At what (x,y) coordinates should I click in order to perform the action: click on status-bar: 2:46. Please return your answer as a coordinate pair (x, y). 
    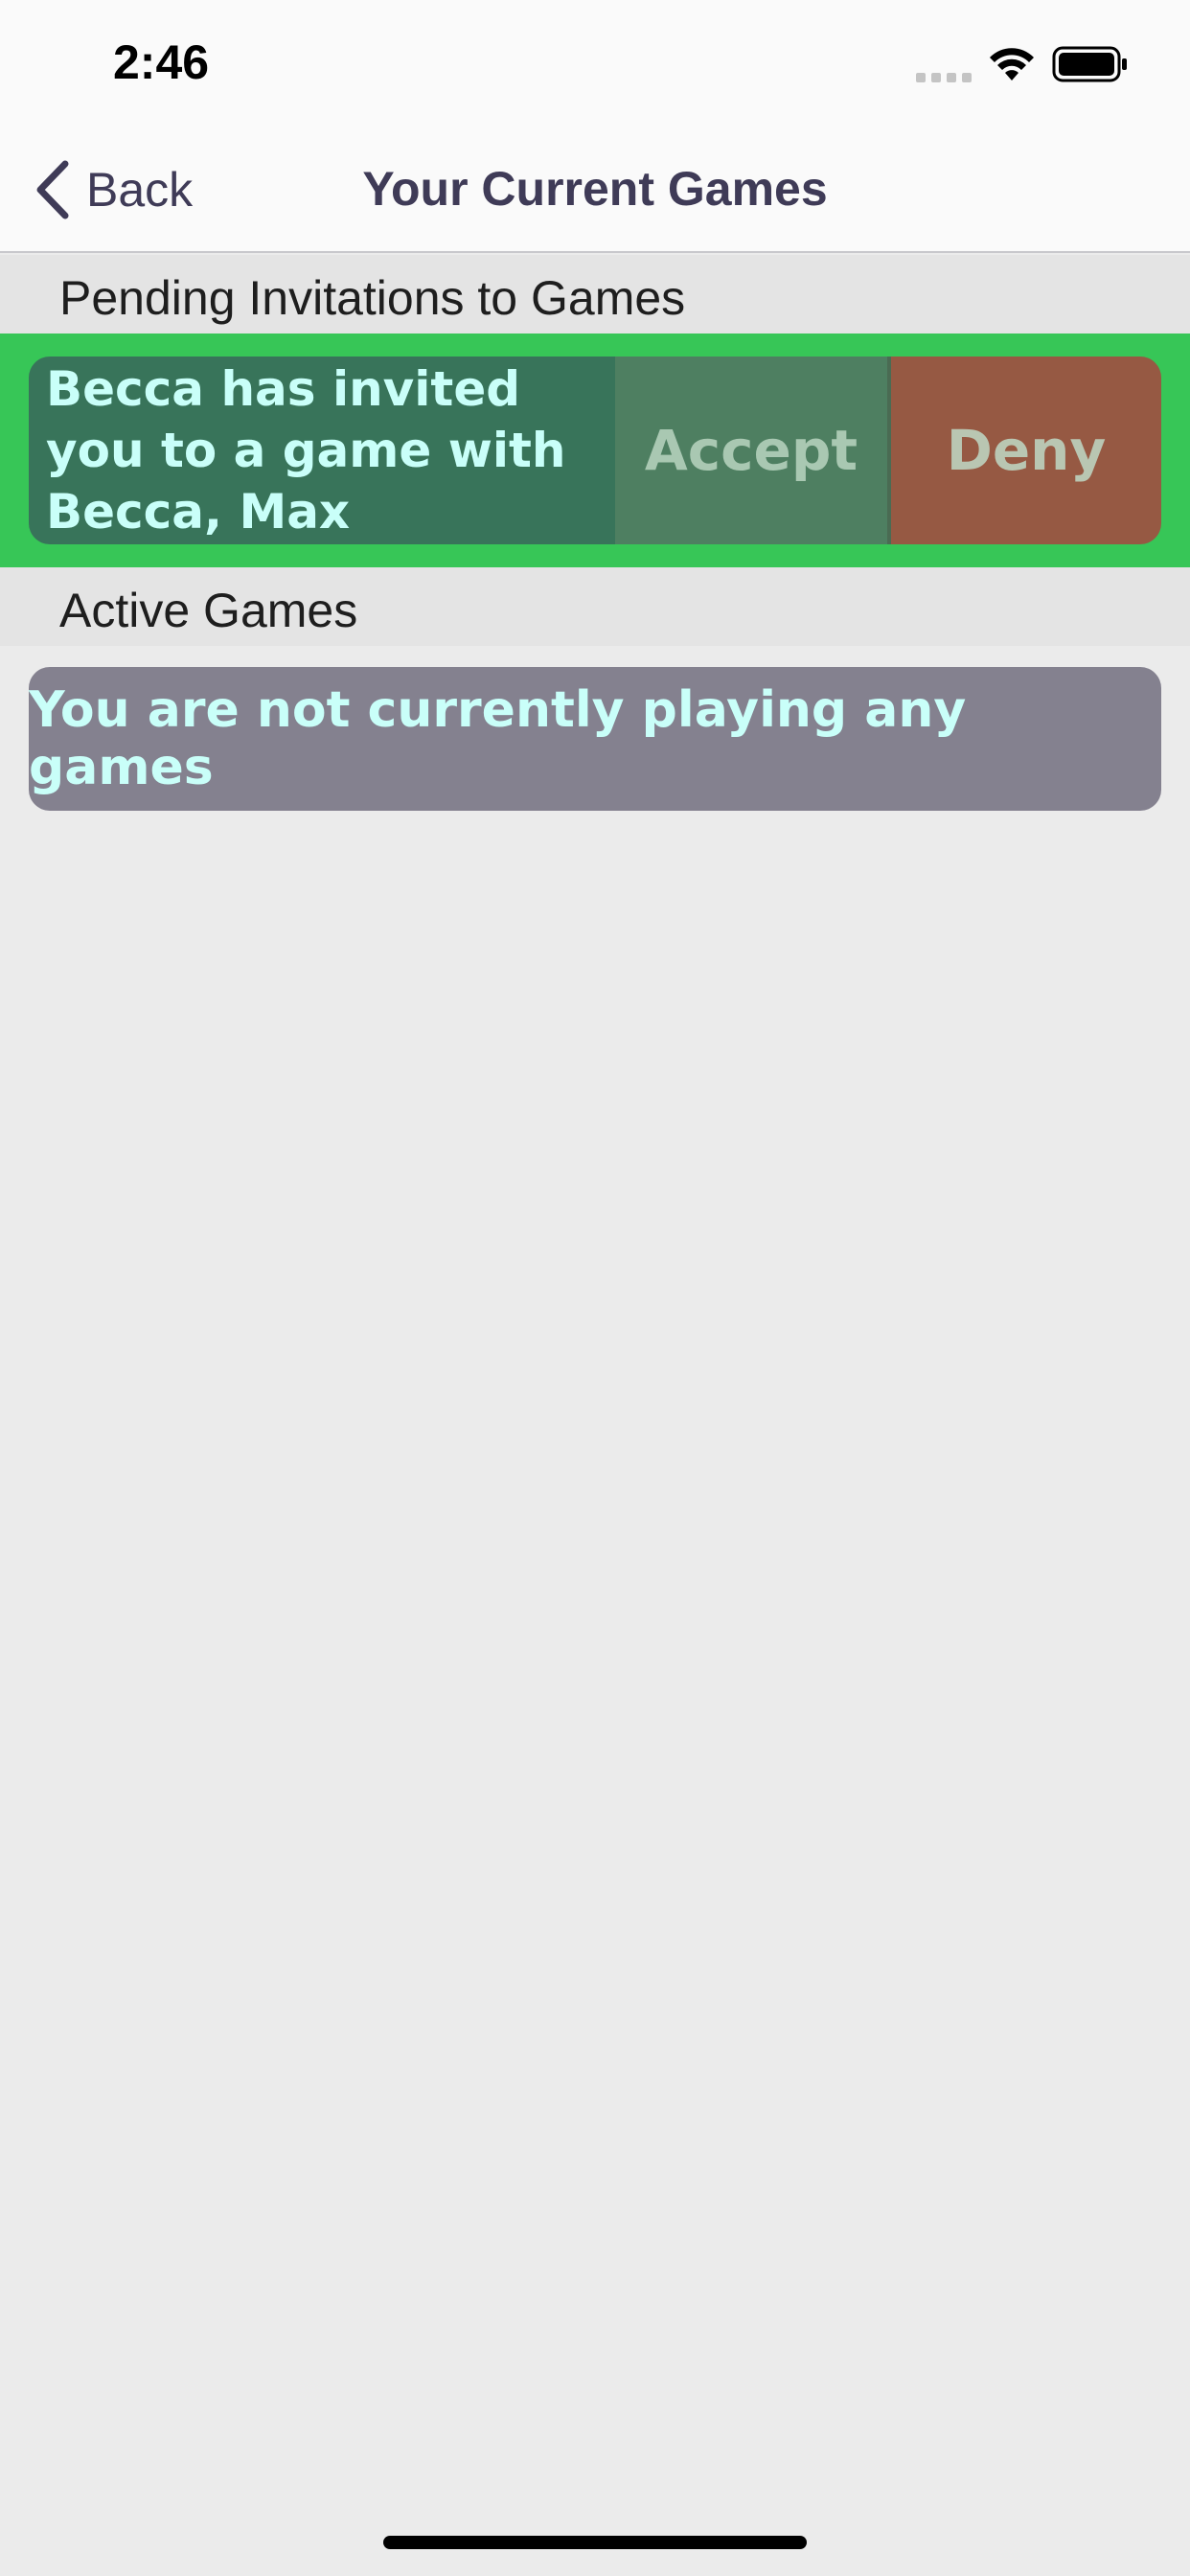
    Looking at the image, I should click on (595, 63).